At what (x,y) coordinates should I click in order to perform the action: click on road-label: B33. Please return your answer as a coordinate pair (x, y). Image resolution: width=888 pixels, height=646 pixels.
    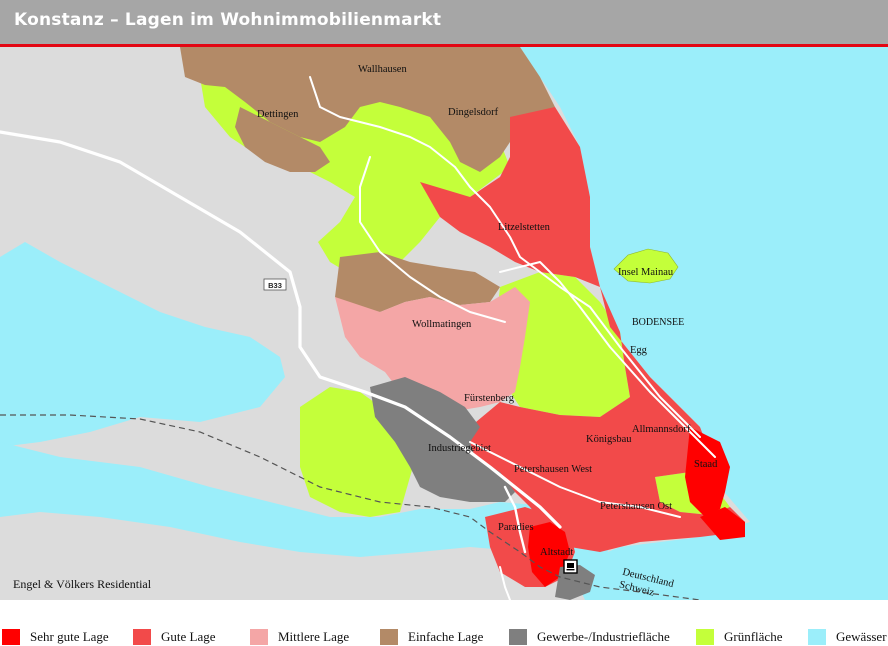
    Looking at the image, I should click on (275, 285).